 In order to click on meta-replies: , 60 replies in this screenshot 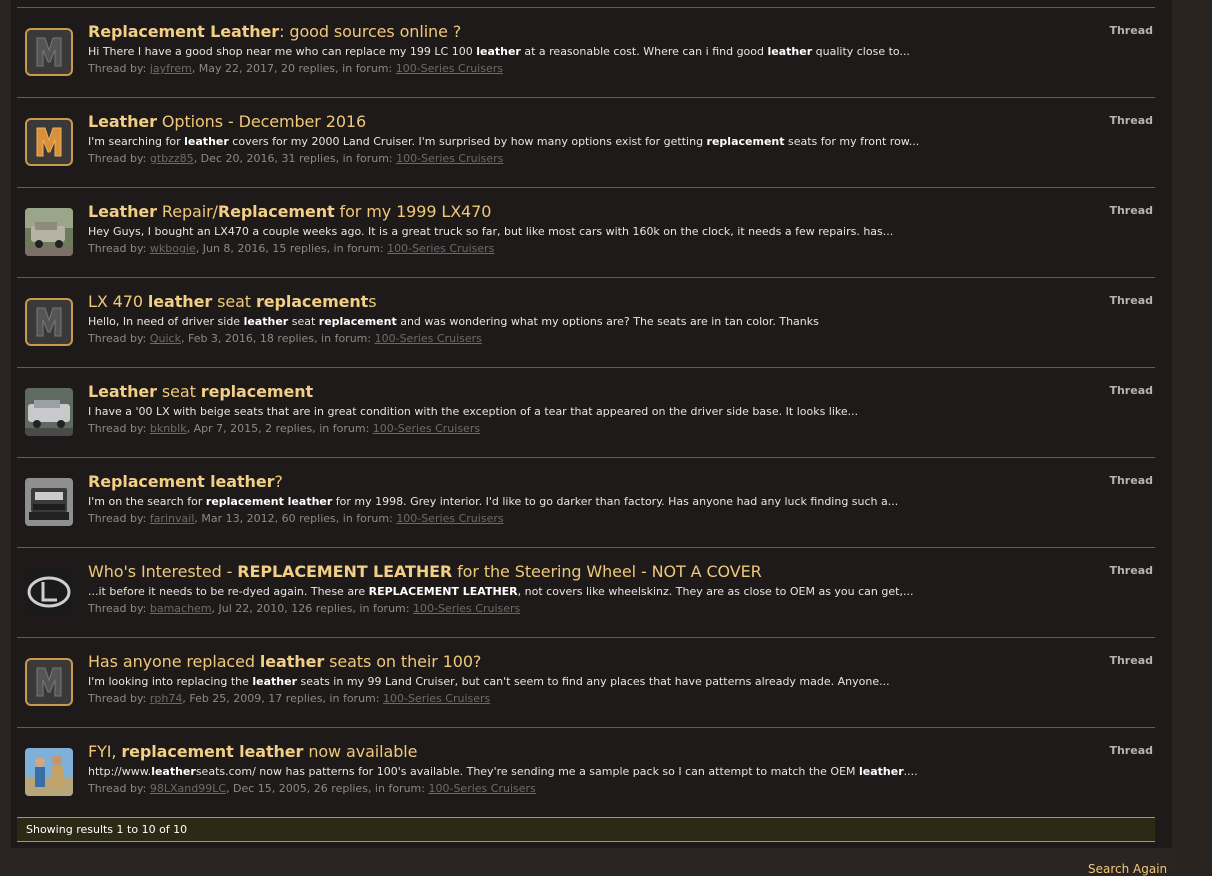, I will do `click(305, 518)`.